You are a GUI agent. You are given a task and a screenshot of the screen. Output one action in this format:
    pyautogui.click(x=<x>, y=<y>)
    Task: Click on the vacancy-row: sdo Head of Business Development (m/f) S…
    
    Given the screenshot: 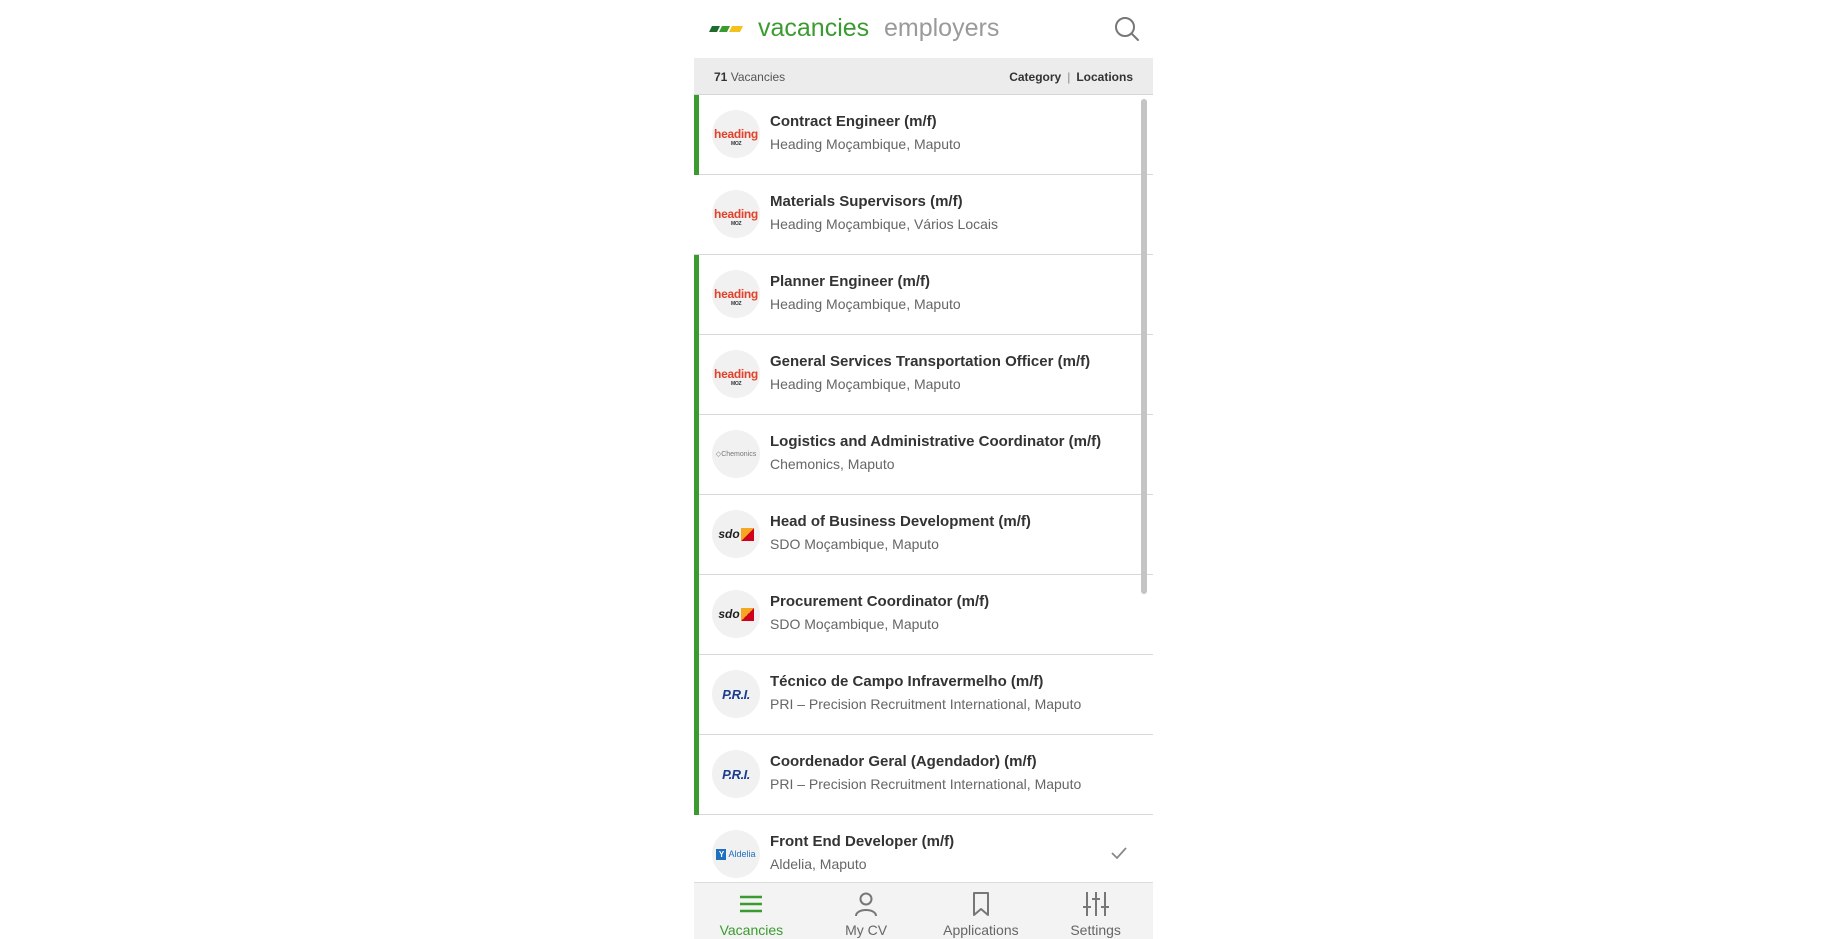 What is the action you would take?
    pyautogui.click(x=923, y=535)
    